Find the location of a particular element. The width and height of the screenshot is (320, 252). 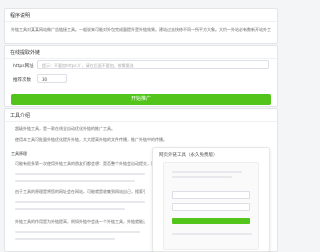

preview-title: 网页外链工具（永久免费版） is located at coordinates (188, 155).